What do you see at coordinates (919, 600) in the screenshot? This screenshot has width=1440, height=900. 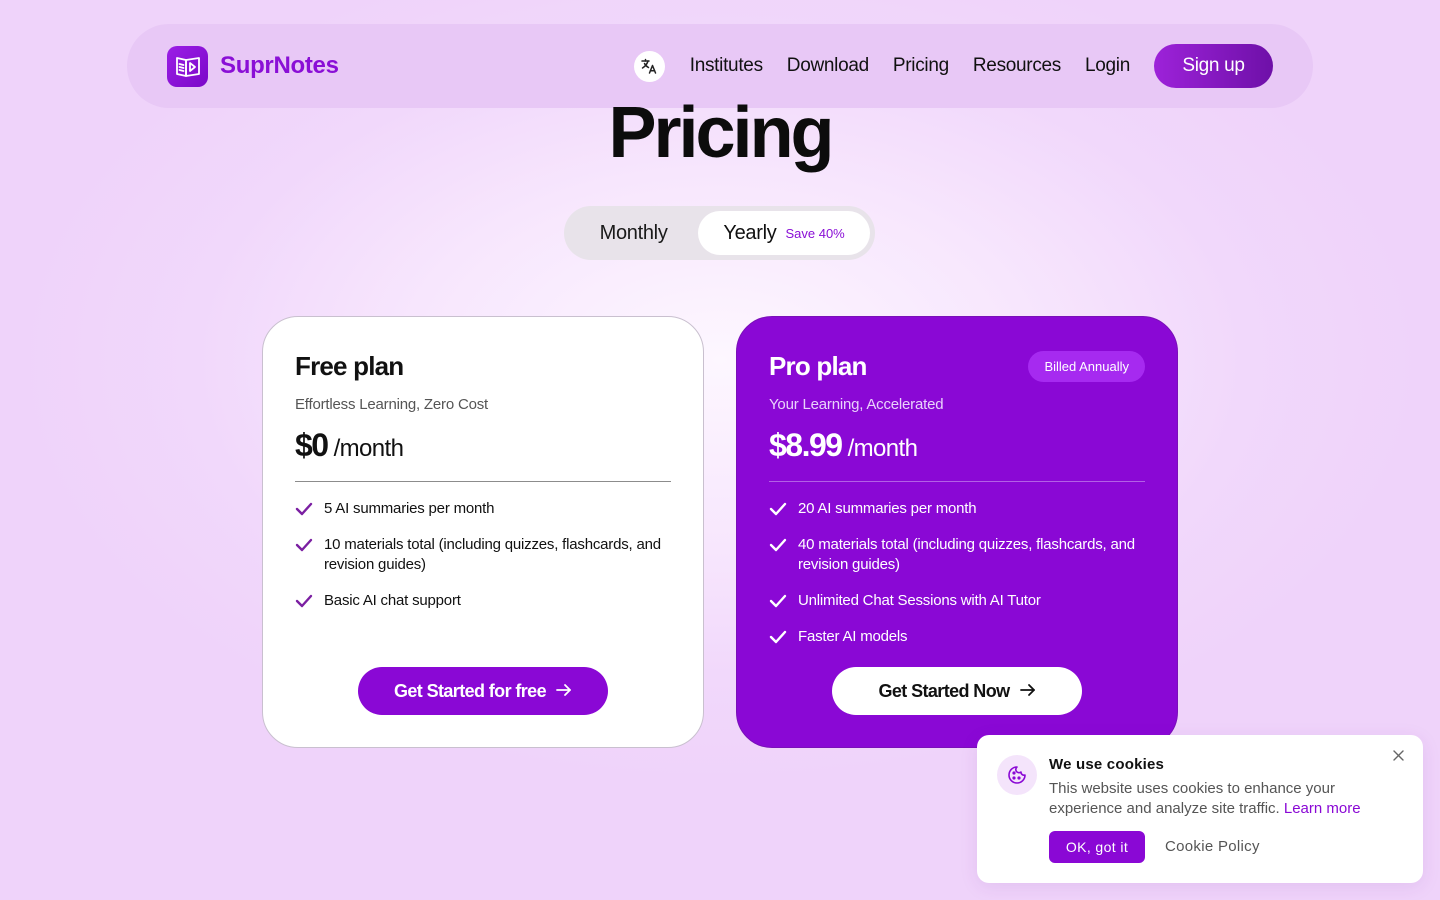 I see `feature-text: Unlimited Chat Sessions with AI Tutor` at bounding box center [919, 600].